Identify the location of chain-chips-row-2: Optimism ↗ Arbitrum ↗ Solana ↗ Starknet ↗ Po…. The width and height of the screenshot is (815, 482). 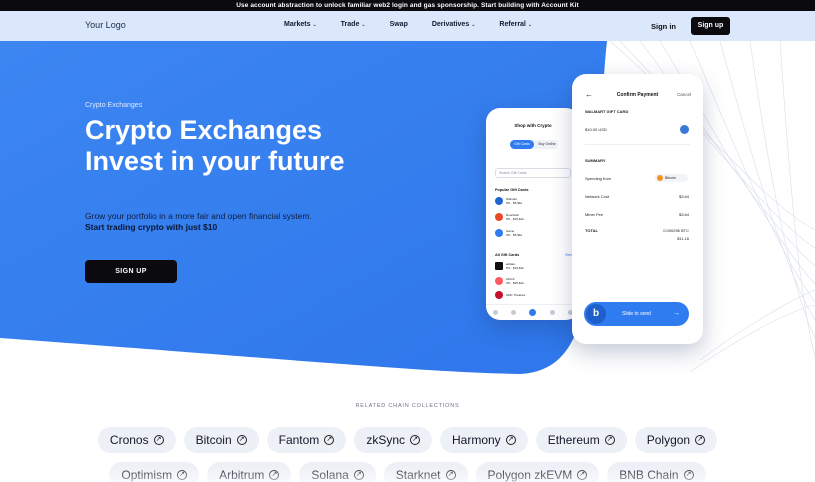
(407, 472).